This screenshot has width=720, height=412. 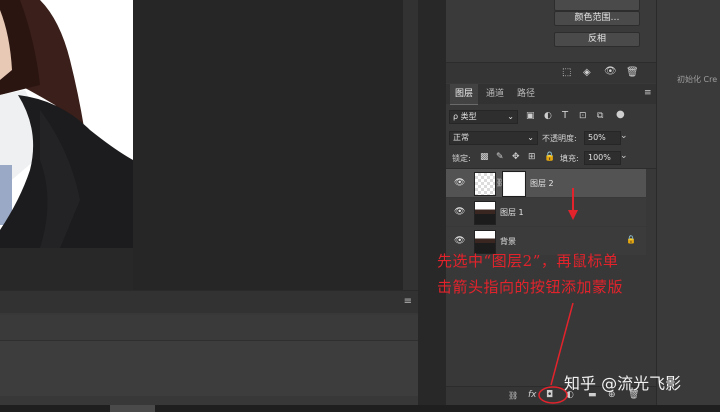 I want to click on adjustment-filter-icon: ◐, so click(x=548, y=116).